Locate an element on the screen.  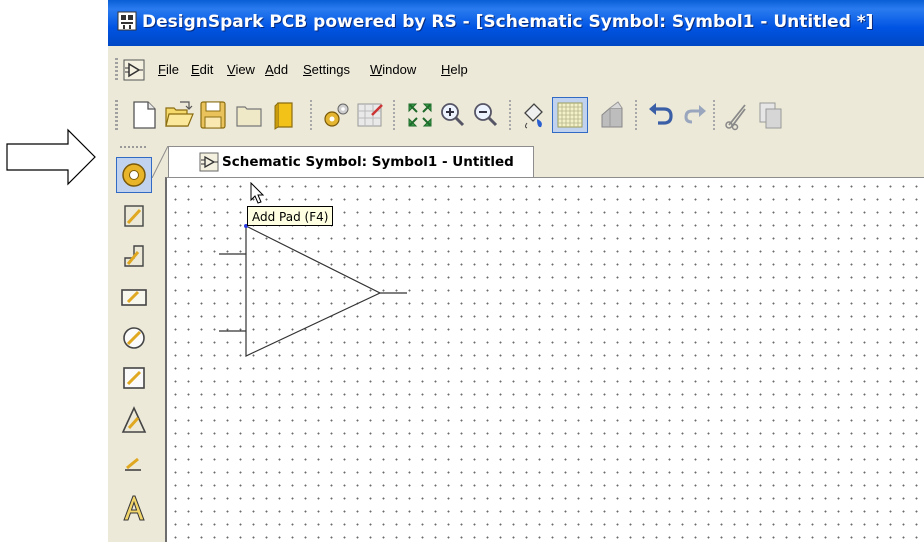
undo-icon is located at coordinates (661, 115).